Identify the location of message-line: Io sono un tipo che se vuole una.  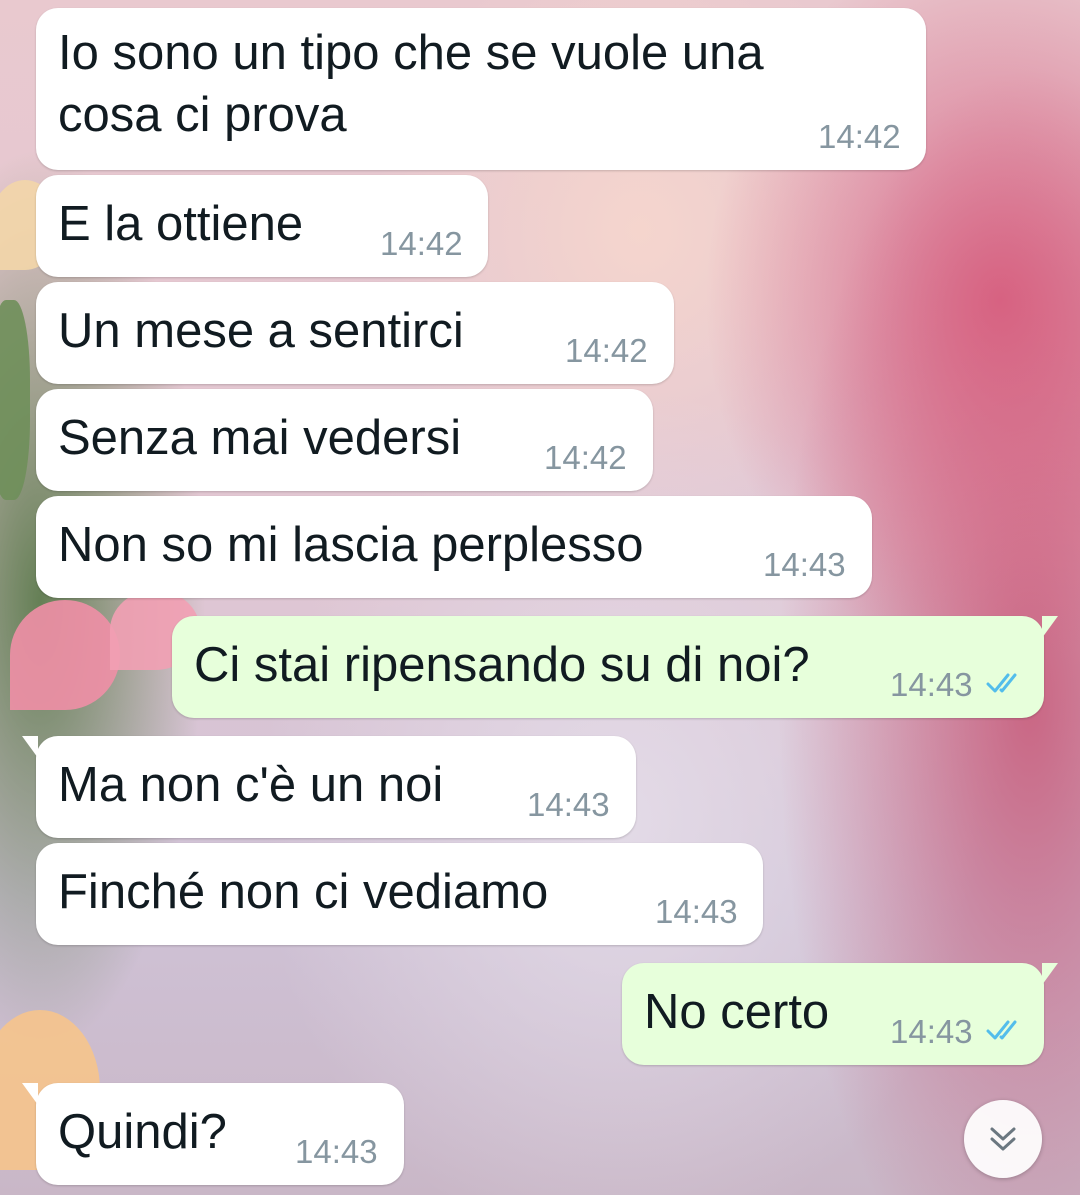
(411, 53).